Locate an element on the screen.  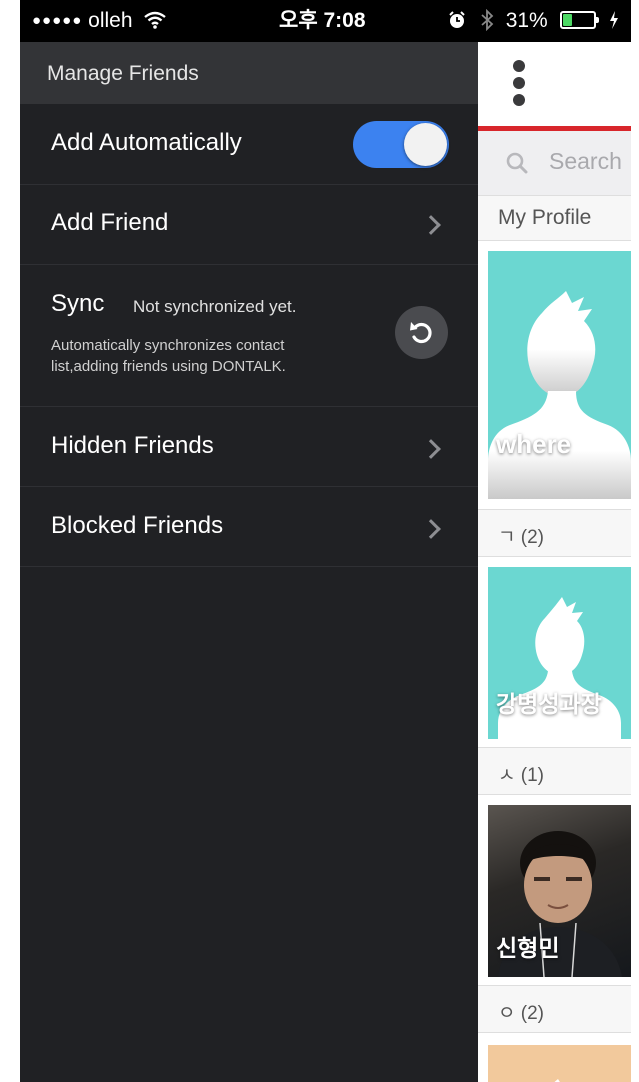
section-my-profile: My Profile is located at coordinates (554, 218).